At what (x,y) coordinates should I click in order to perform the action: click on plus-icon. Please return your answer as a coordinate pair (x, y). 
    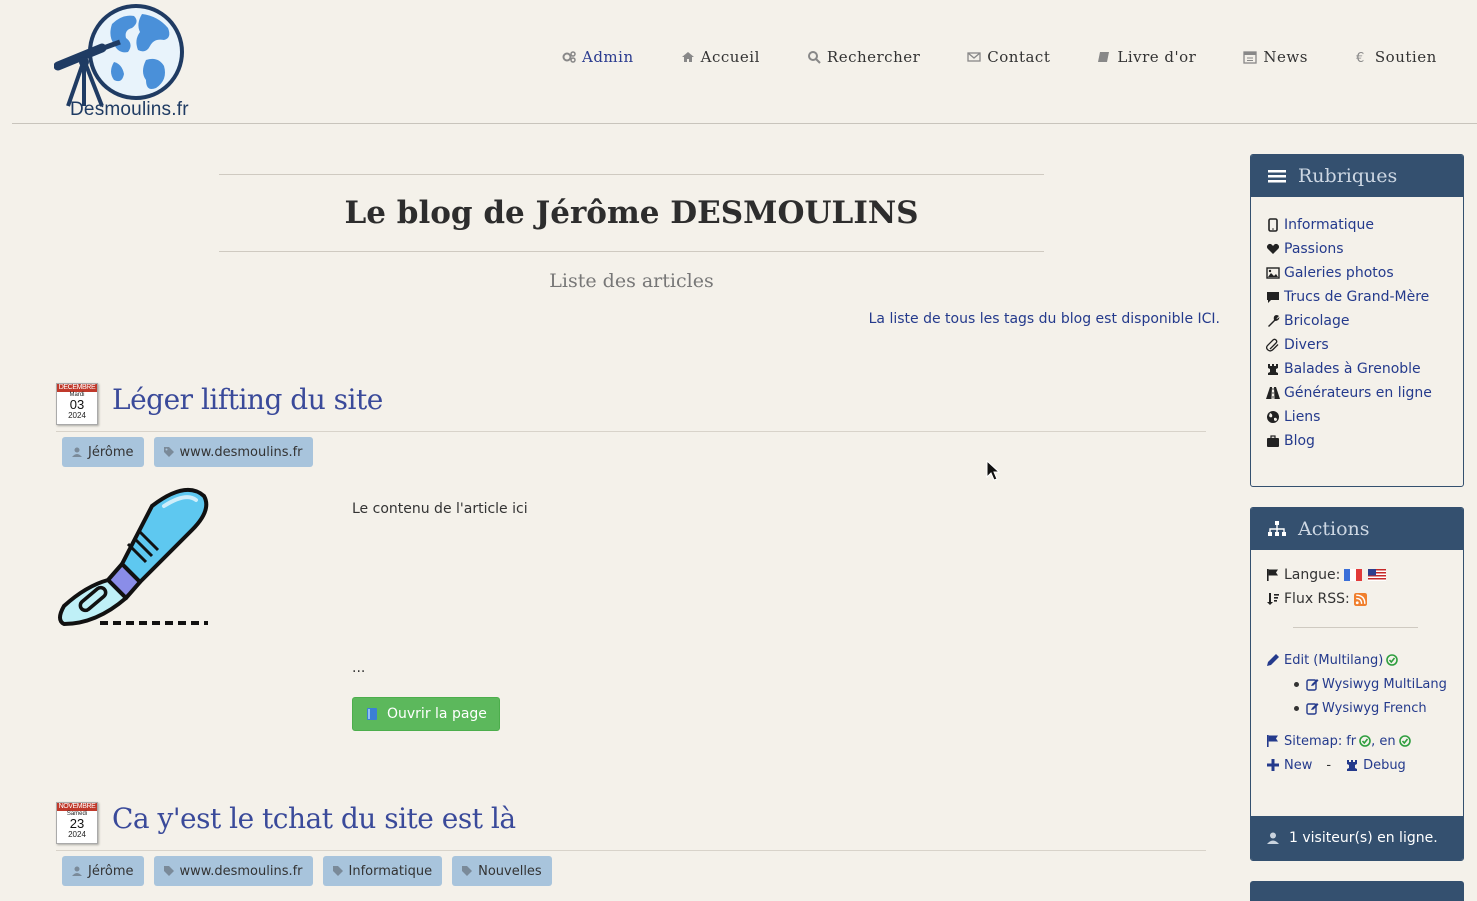
    Looking at the image, I should click on (1273, 765).